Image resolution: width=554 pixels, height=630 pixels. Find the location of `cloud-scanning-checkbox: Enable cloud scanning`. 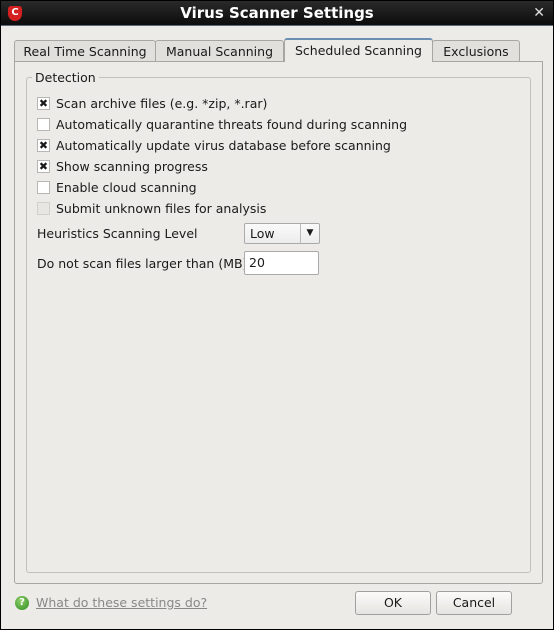

cloud-scanning-checkbox: Enable cloud scanning is located at coordinates (117, 187).